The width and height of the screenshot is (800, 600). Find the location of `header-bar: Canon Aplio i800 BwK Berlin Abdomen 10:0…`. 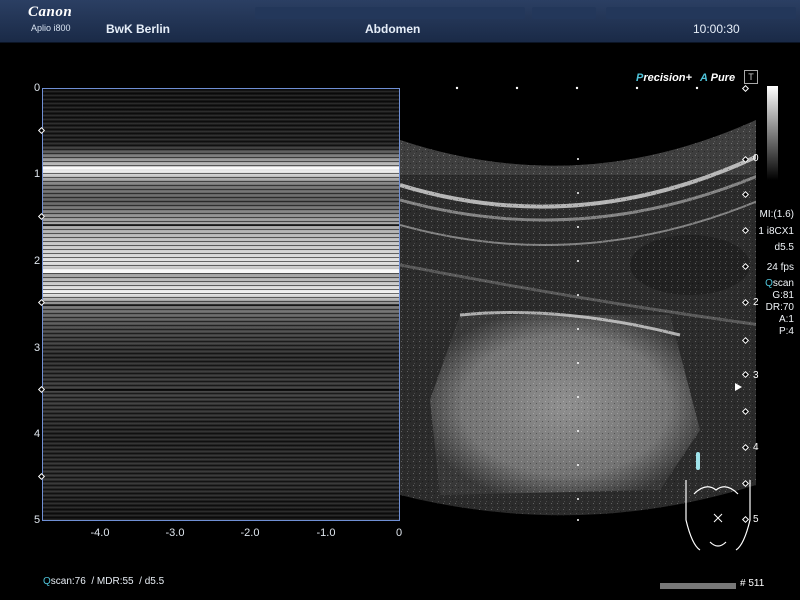

header-bar: Canon Aplio i800 BwK Berlin Abdomen 10:0… is located at coordinates (400, 21).